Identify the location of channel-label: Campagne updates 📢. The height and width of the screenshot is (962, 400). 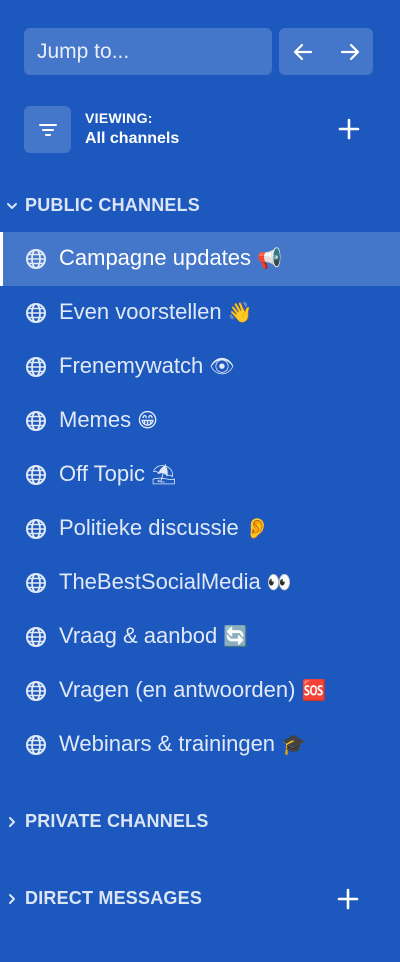
(170, 258).